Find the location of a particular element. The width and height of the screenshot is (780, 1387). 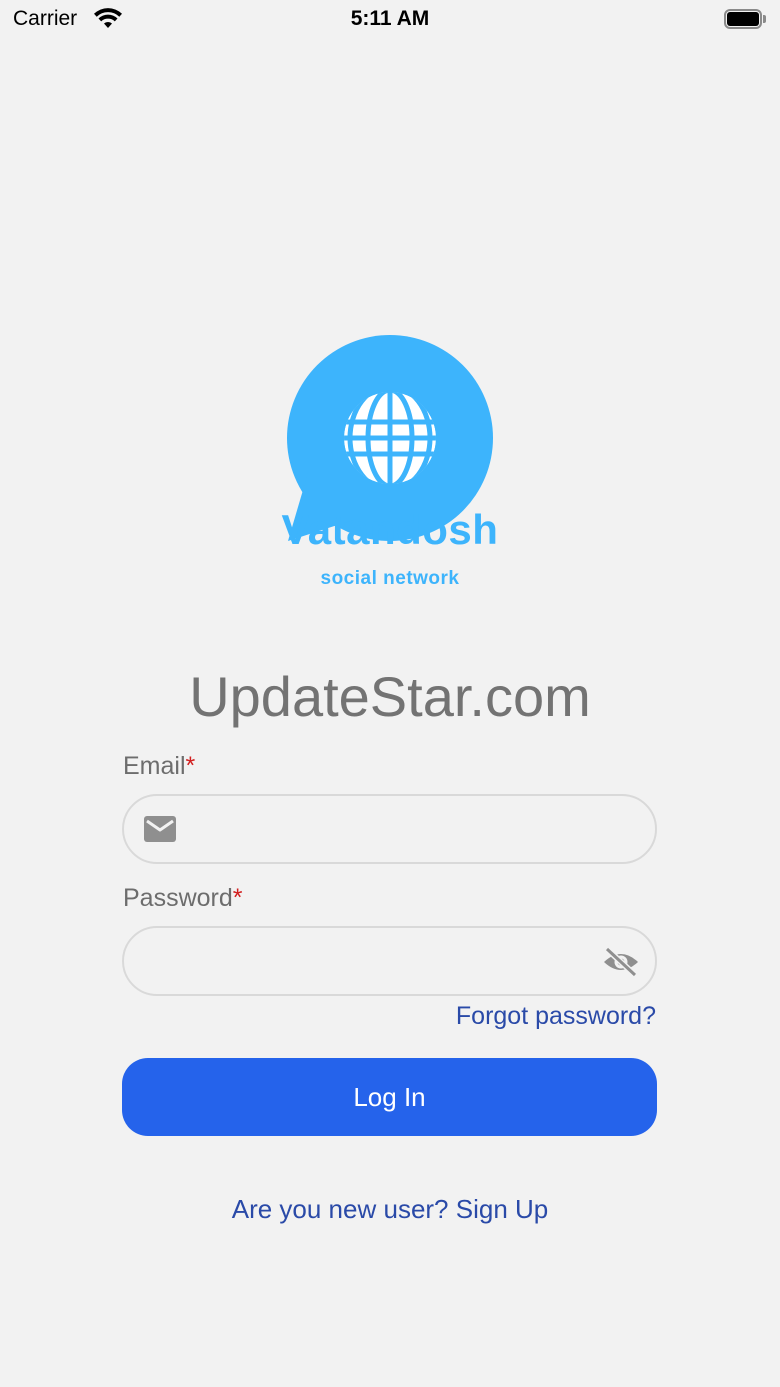

clock: 5:11 AM is located at coordinates (390, 18).